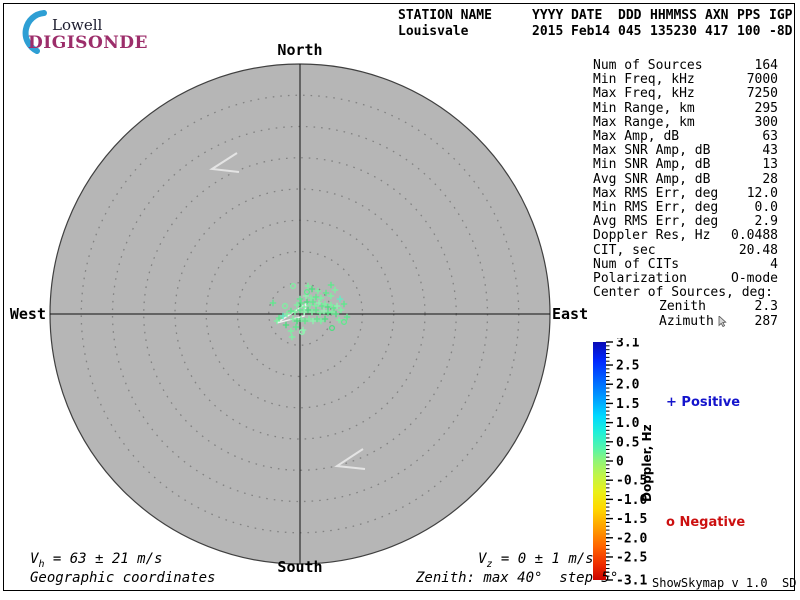  I want to click on stat-value: 2.9, so click(766, 222).